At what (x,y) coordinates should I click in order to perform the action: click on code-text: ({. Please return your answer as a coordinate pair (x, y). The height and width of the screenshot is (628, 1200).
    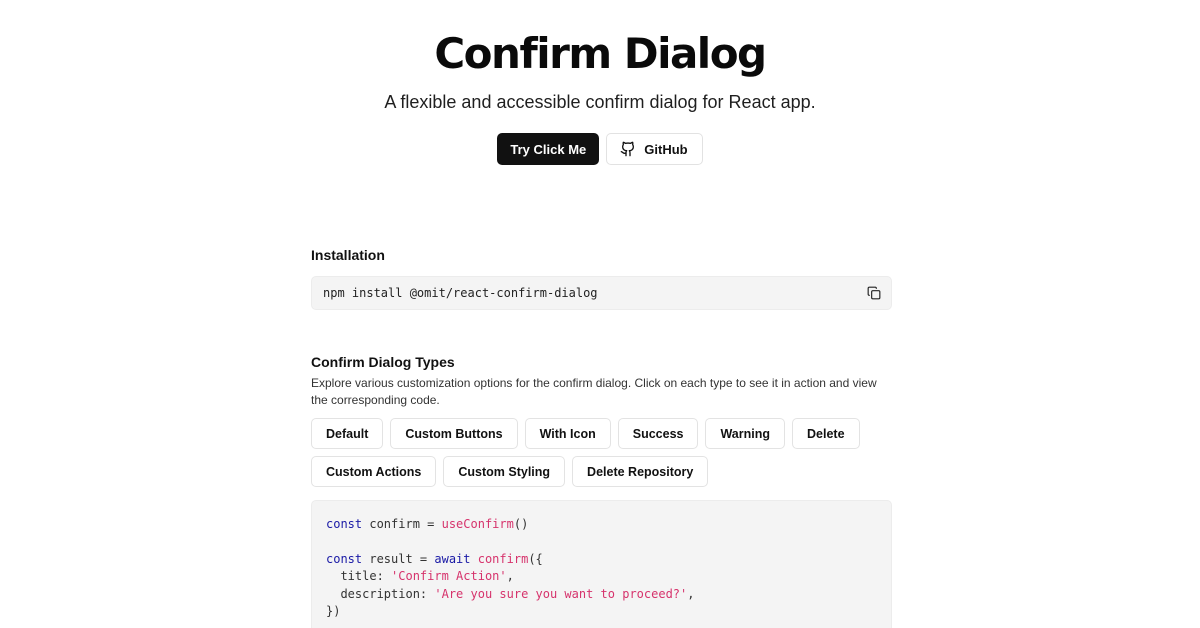
    Looking at the image, I should click on (535, 558).